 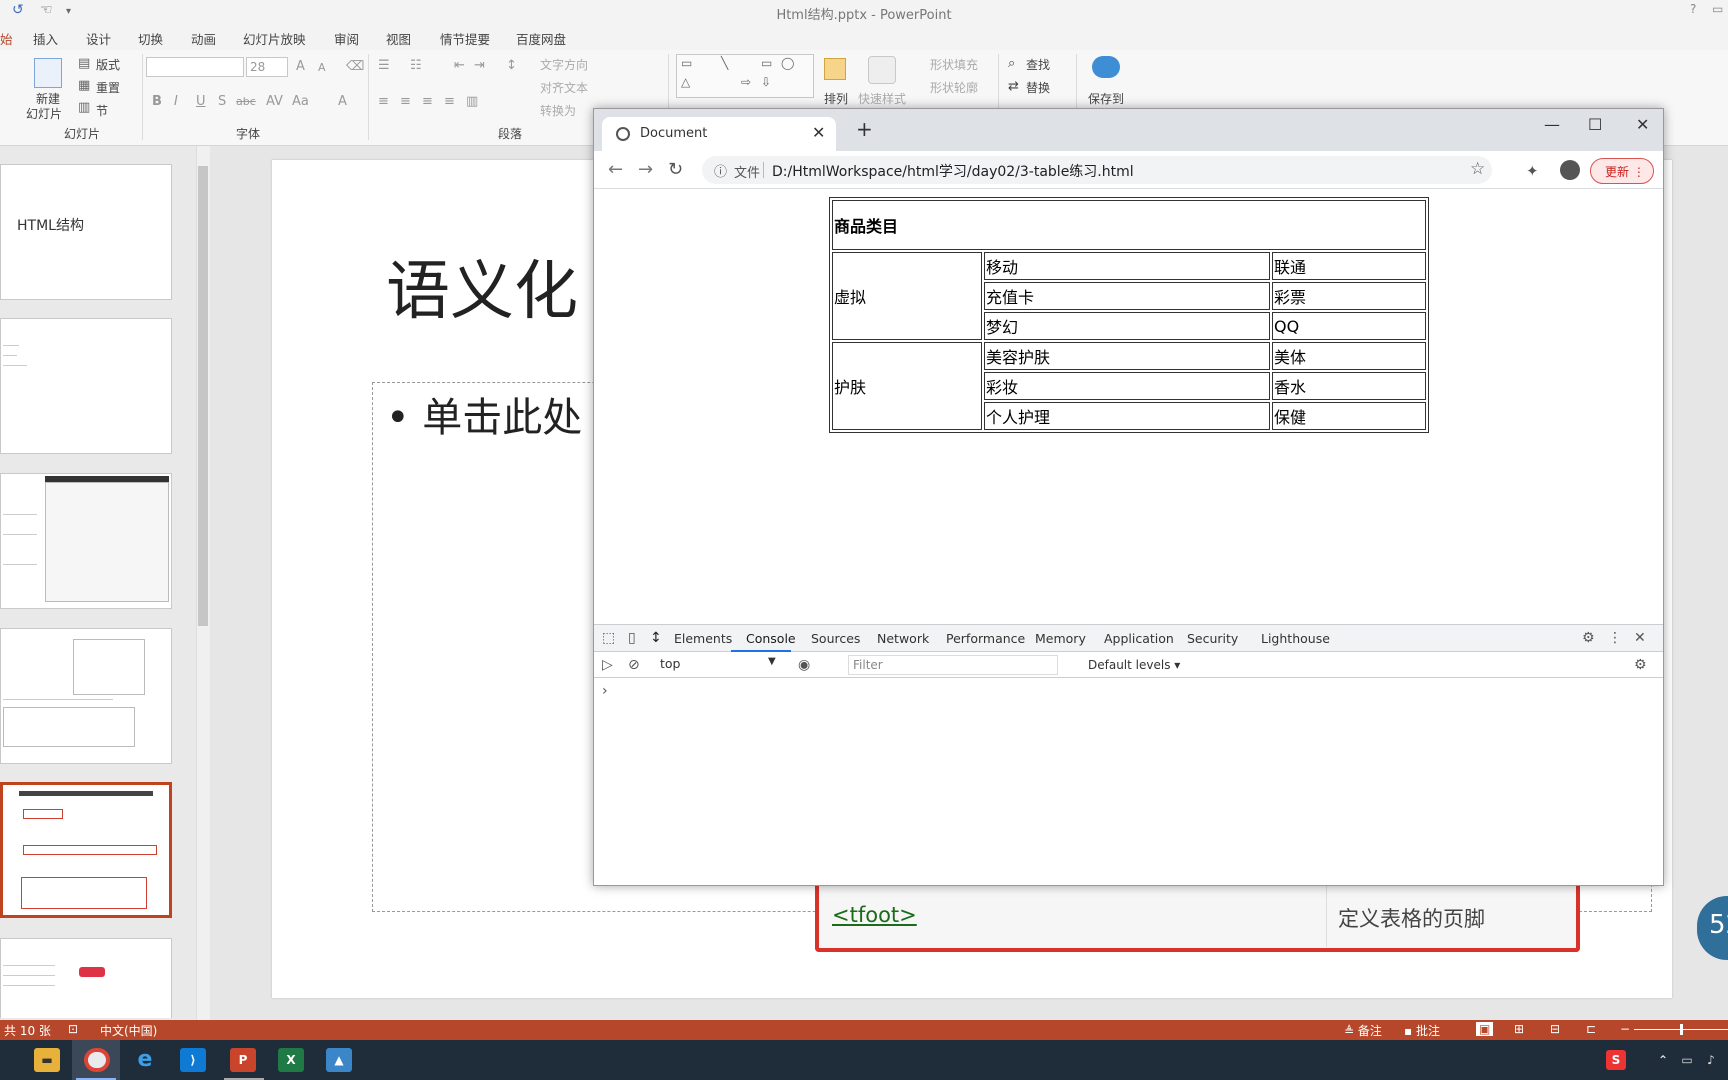 What do you see at coordinates (954, 87) in the screenshot?
I see `shape-outline-button: 形状轮廓` at bounding box center [954, 87].